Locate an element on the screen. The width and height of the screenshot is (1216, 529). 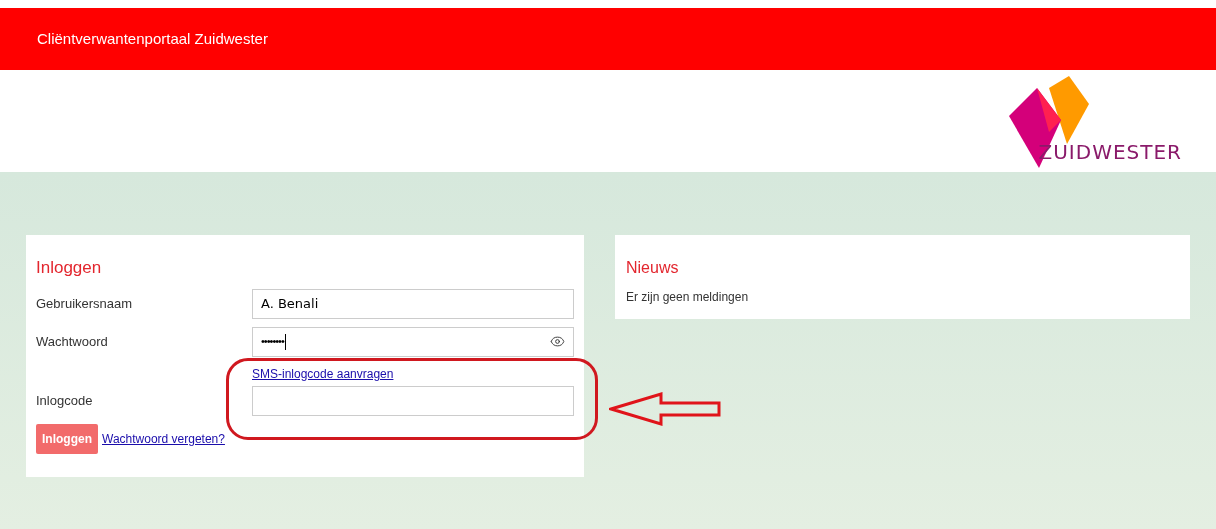
login-title: Inloggen is located at coordinates (69, 268).